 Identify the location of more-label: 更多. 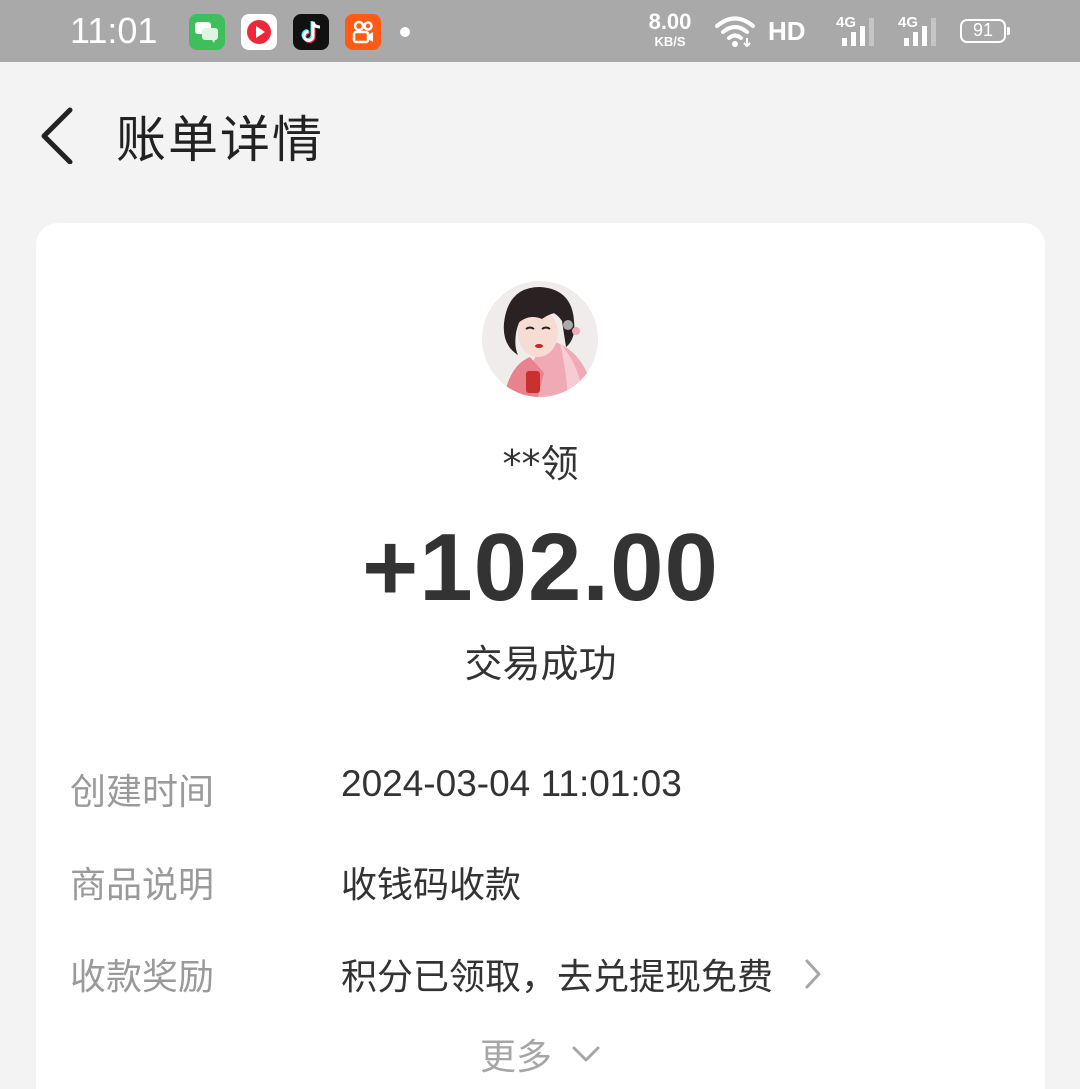
(515, 1057).